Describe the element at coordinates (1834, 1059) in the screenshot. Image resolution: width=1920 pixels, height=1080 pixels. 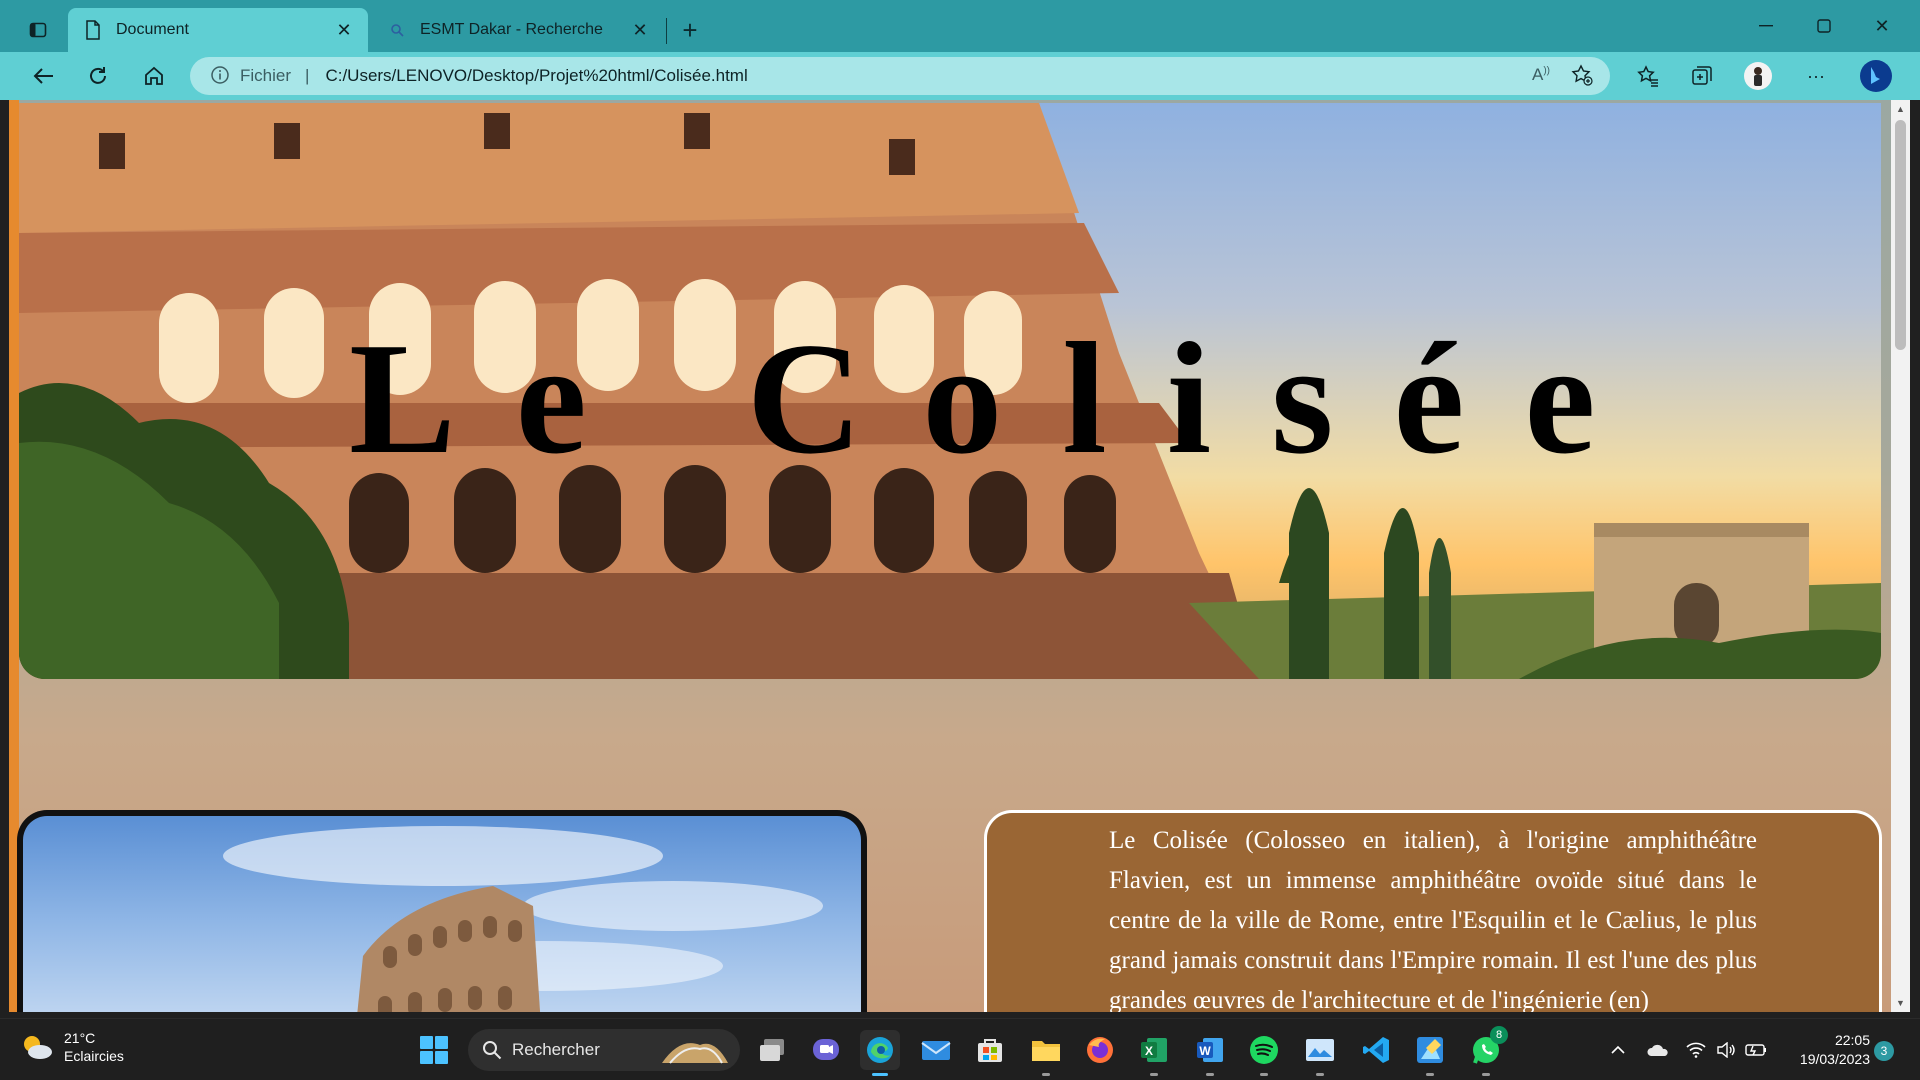
I see `clock-date: 19/03/2023` at that location.